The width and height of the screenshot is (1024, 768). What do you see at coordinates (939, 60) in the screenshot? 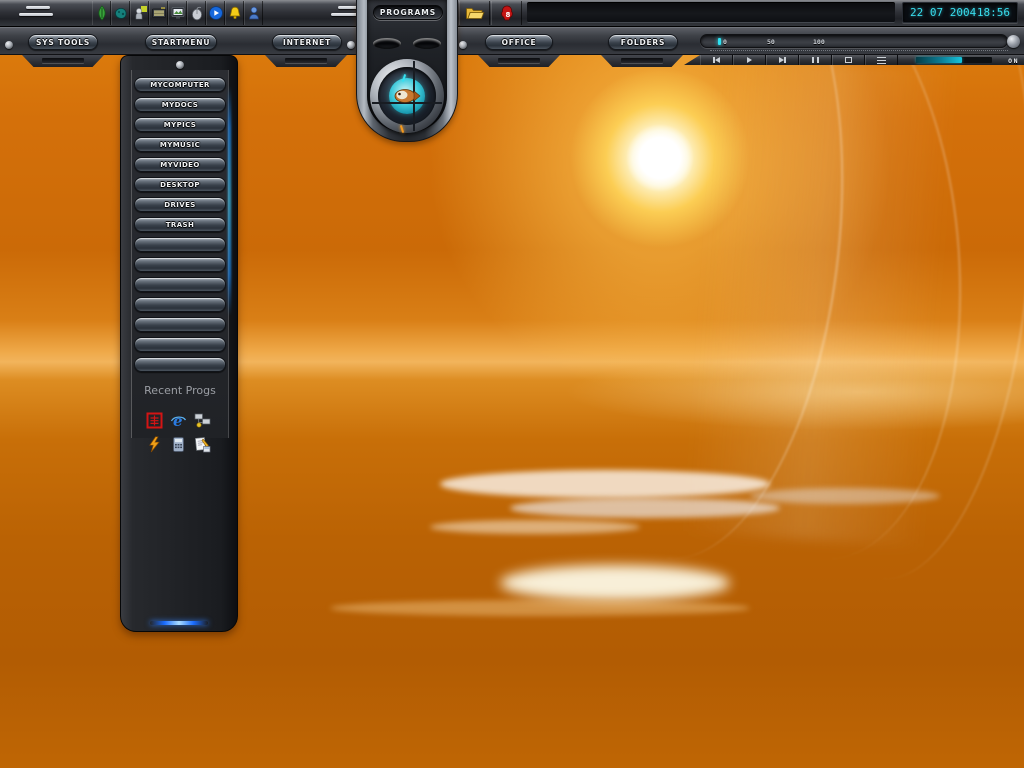
I see `media-progress-fill` at bounding box center [939, 60].